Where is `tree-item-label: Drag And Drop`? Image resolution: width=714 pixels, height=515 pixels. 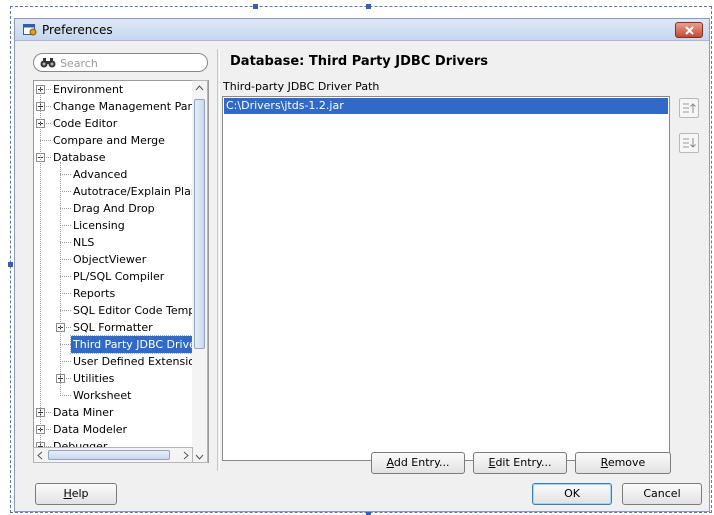
tree-item-label: Drag And Drop is located at coordinates (114, 208).